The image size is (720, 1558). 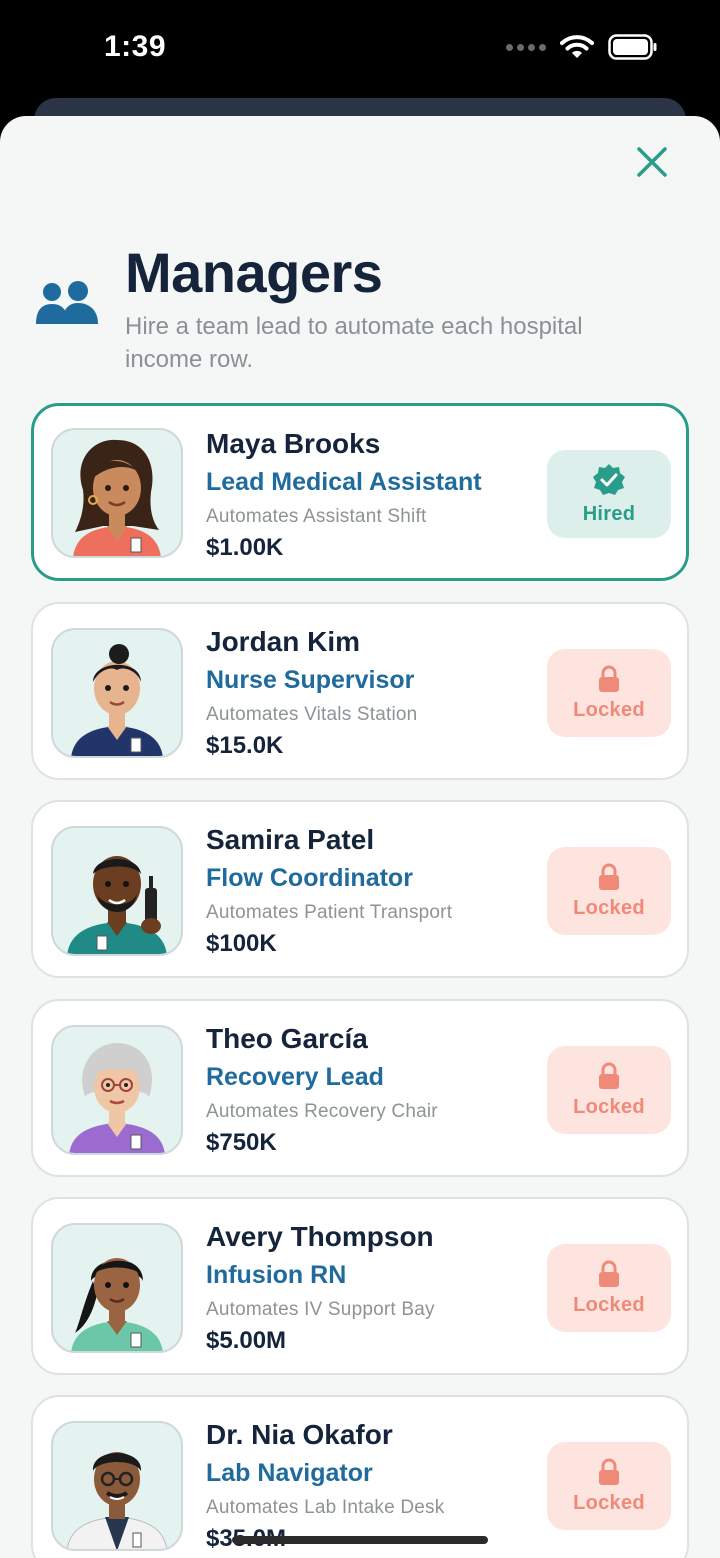 I want to click on manager-automates: Automates Recovery Chair, so click(x=322, y=1111).